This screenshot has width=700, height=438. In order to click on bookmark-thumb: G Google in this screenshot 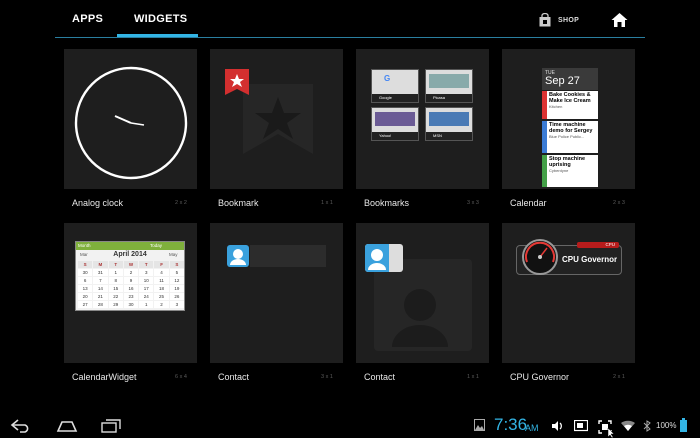, I will do `click(395, 86)`.